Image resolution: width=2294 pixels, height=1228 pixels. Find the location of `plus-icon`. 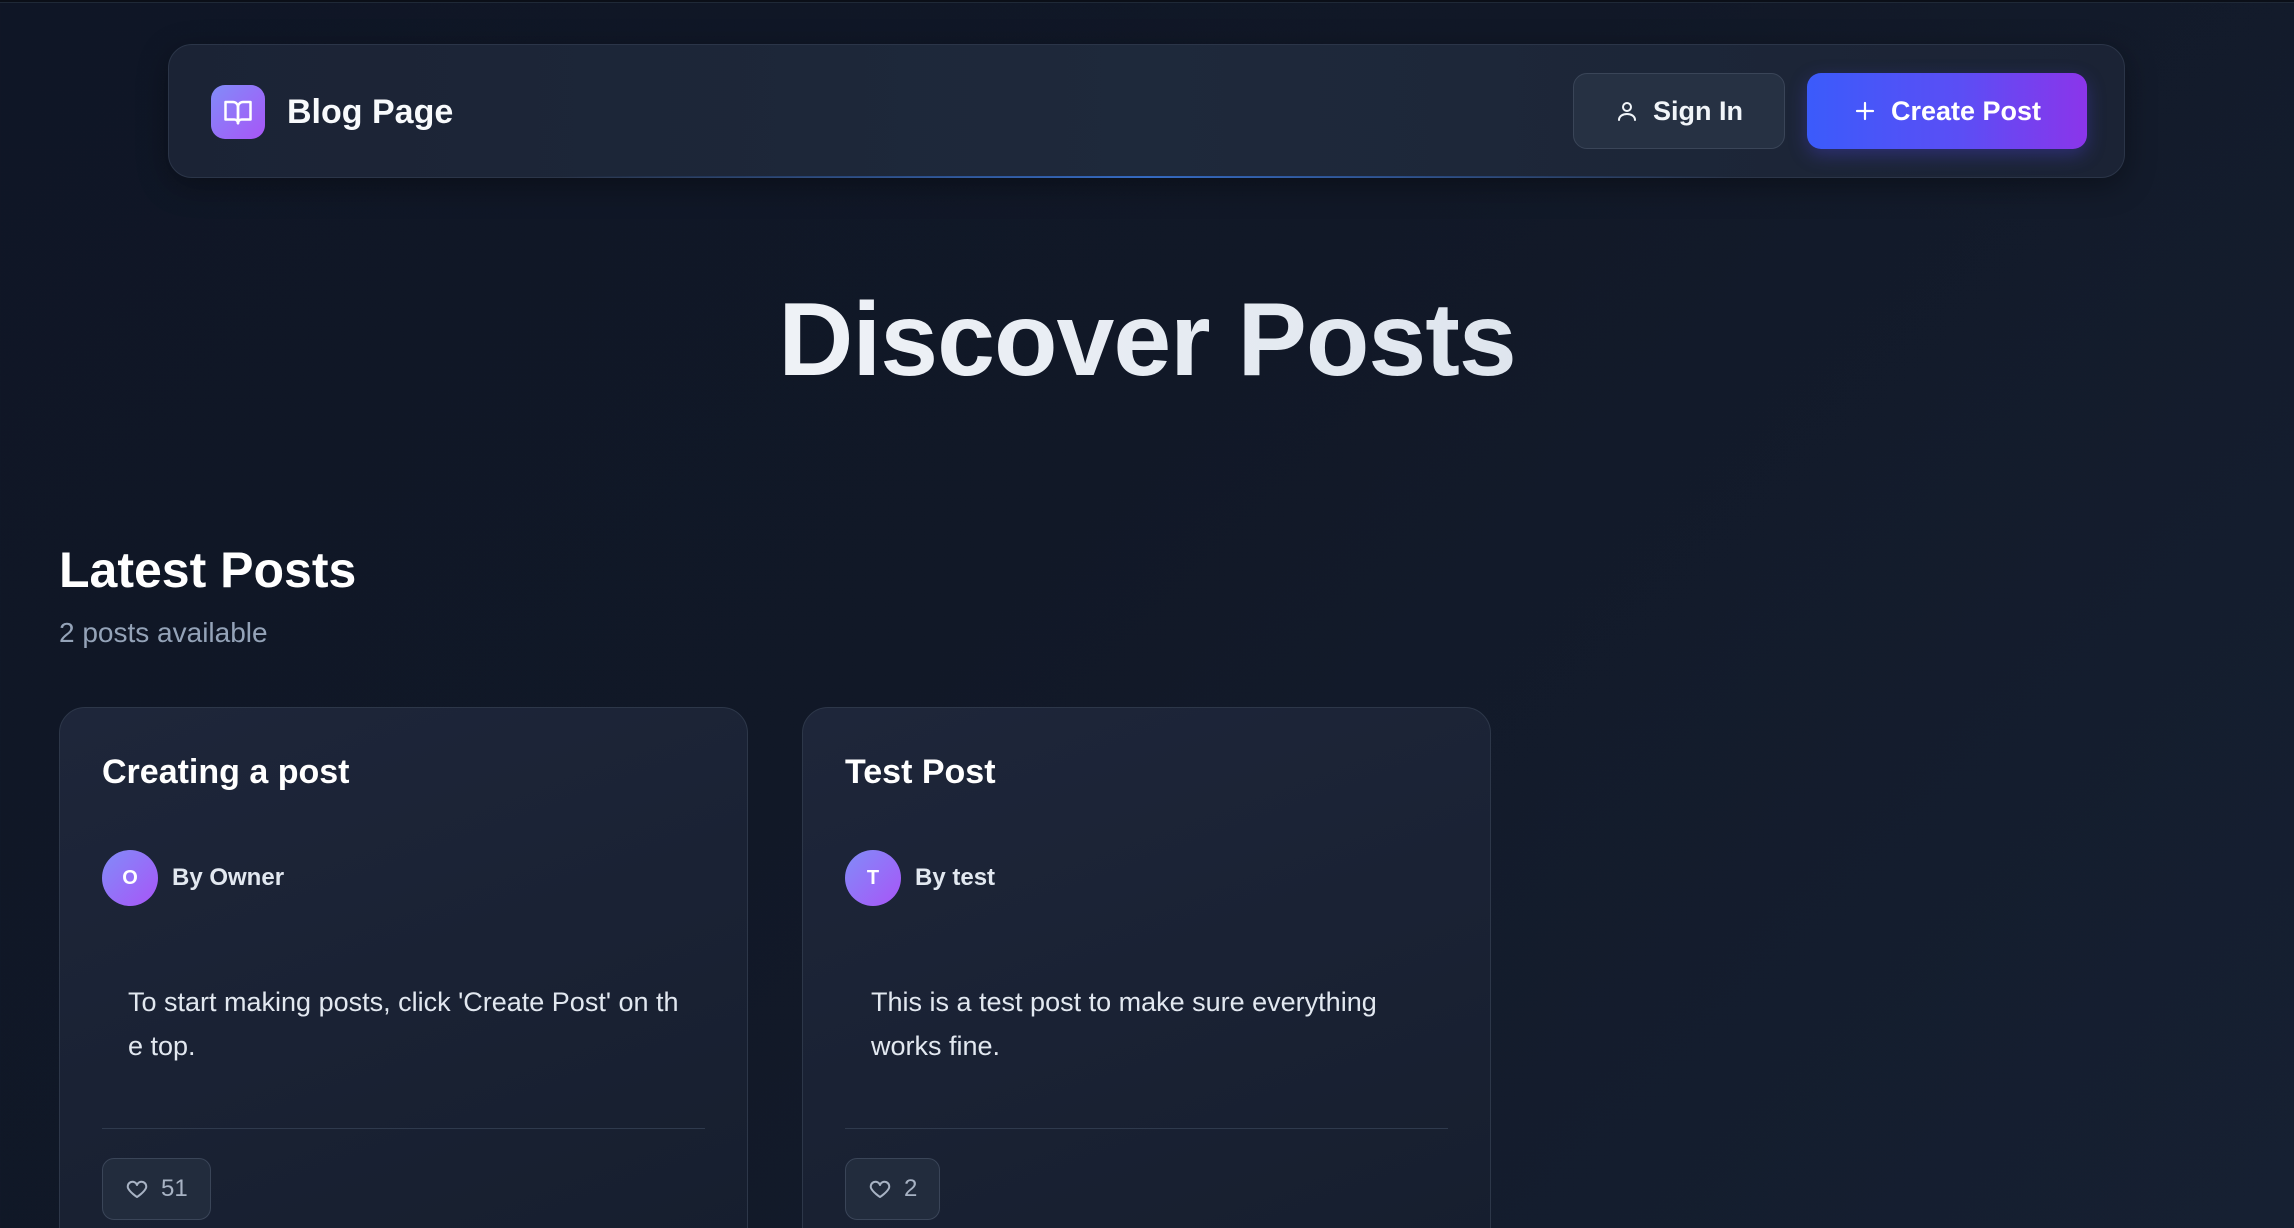

plus-icon is located at coordinates (1865, 111).